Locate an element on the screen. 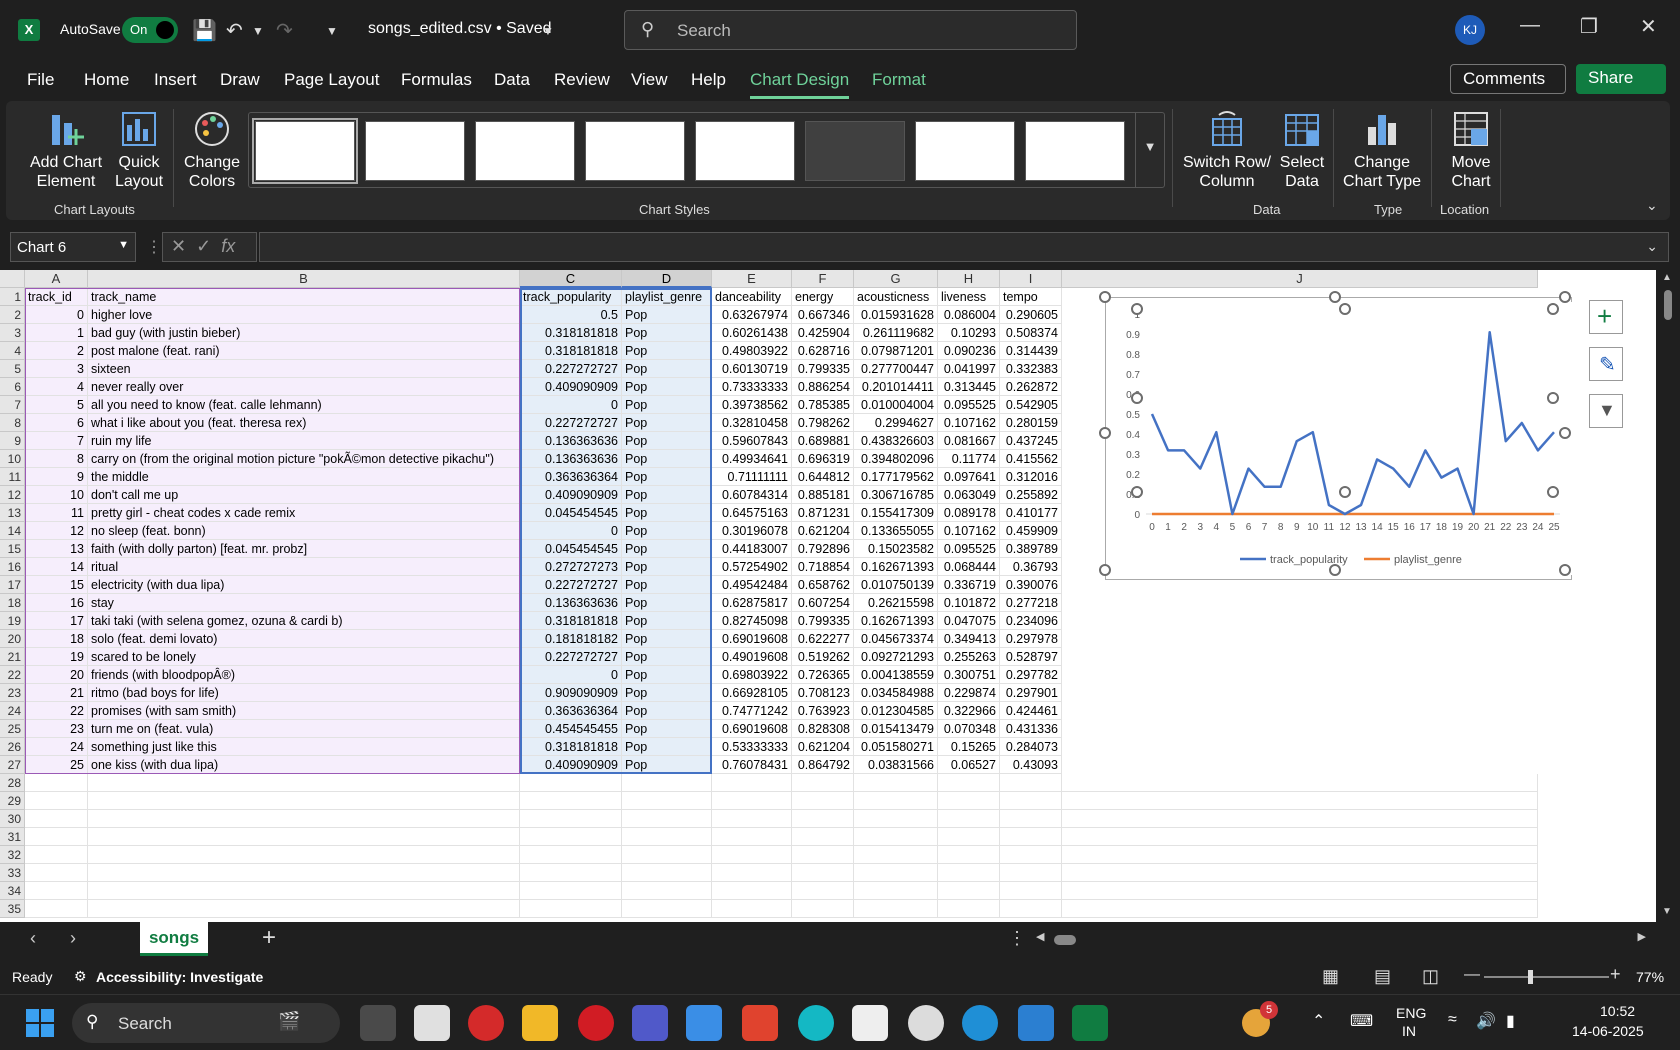  cell: 0.277700447 is located at coordinates (896, 369).